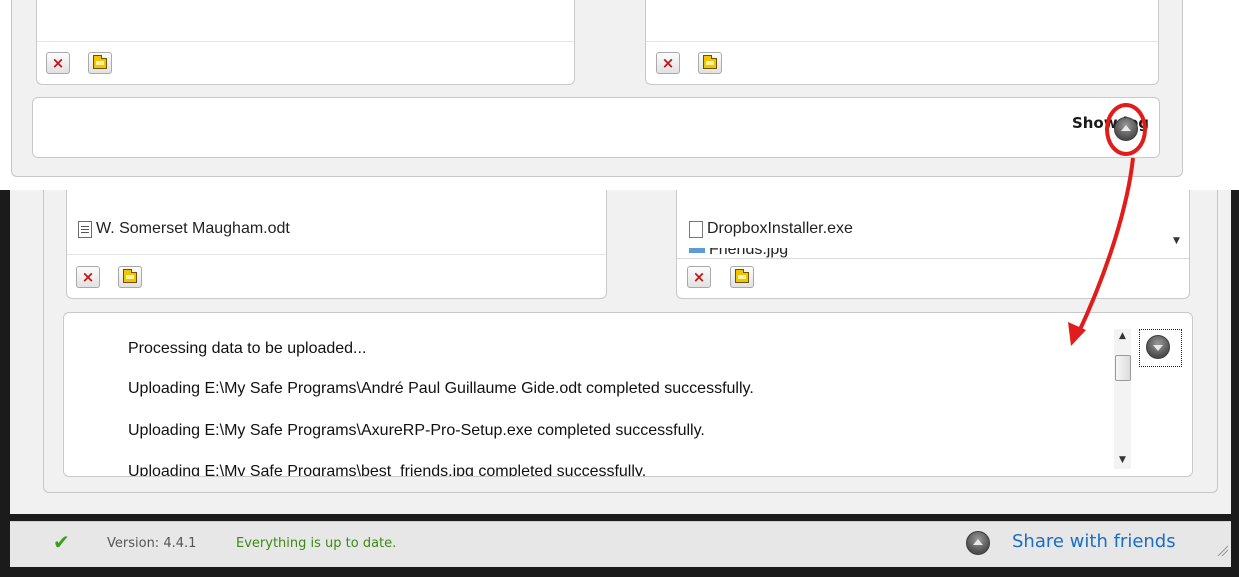 The height and width of the screenshot is (577, 1239). What do you see at coordinates (697, 250) in the screenshot?
I see `image-icon` at bounding box center [697, 250].